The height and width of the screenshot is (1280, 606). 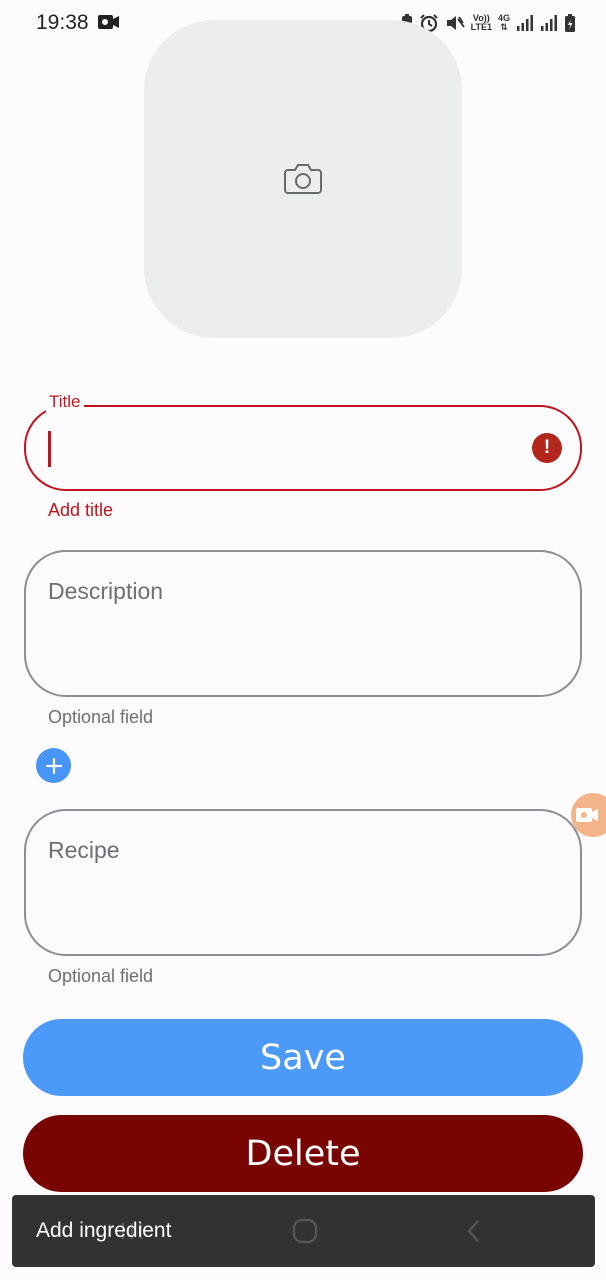 I want to click on add-ingredient-button, so click(x=53, y=765).